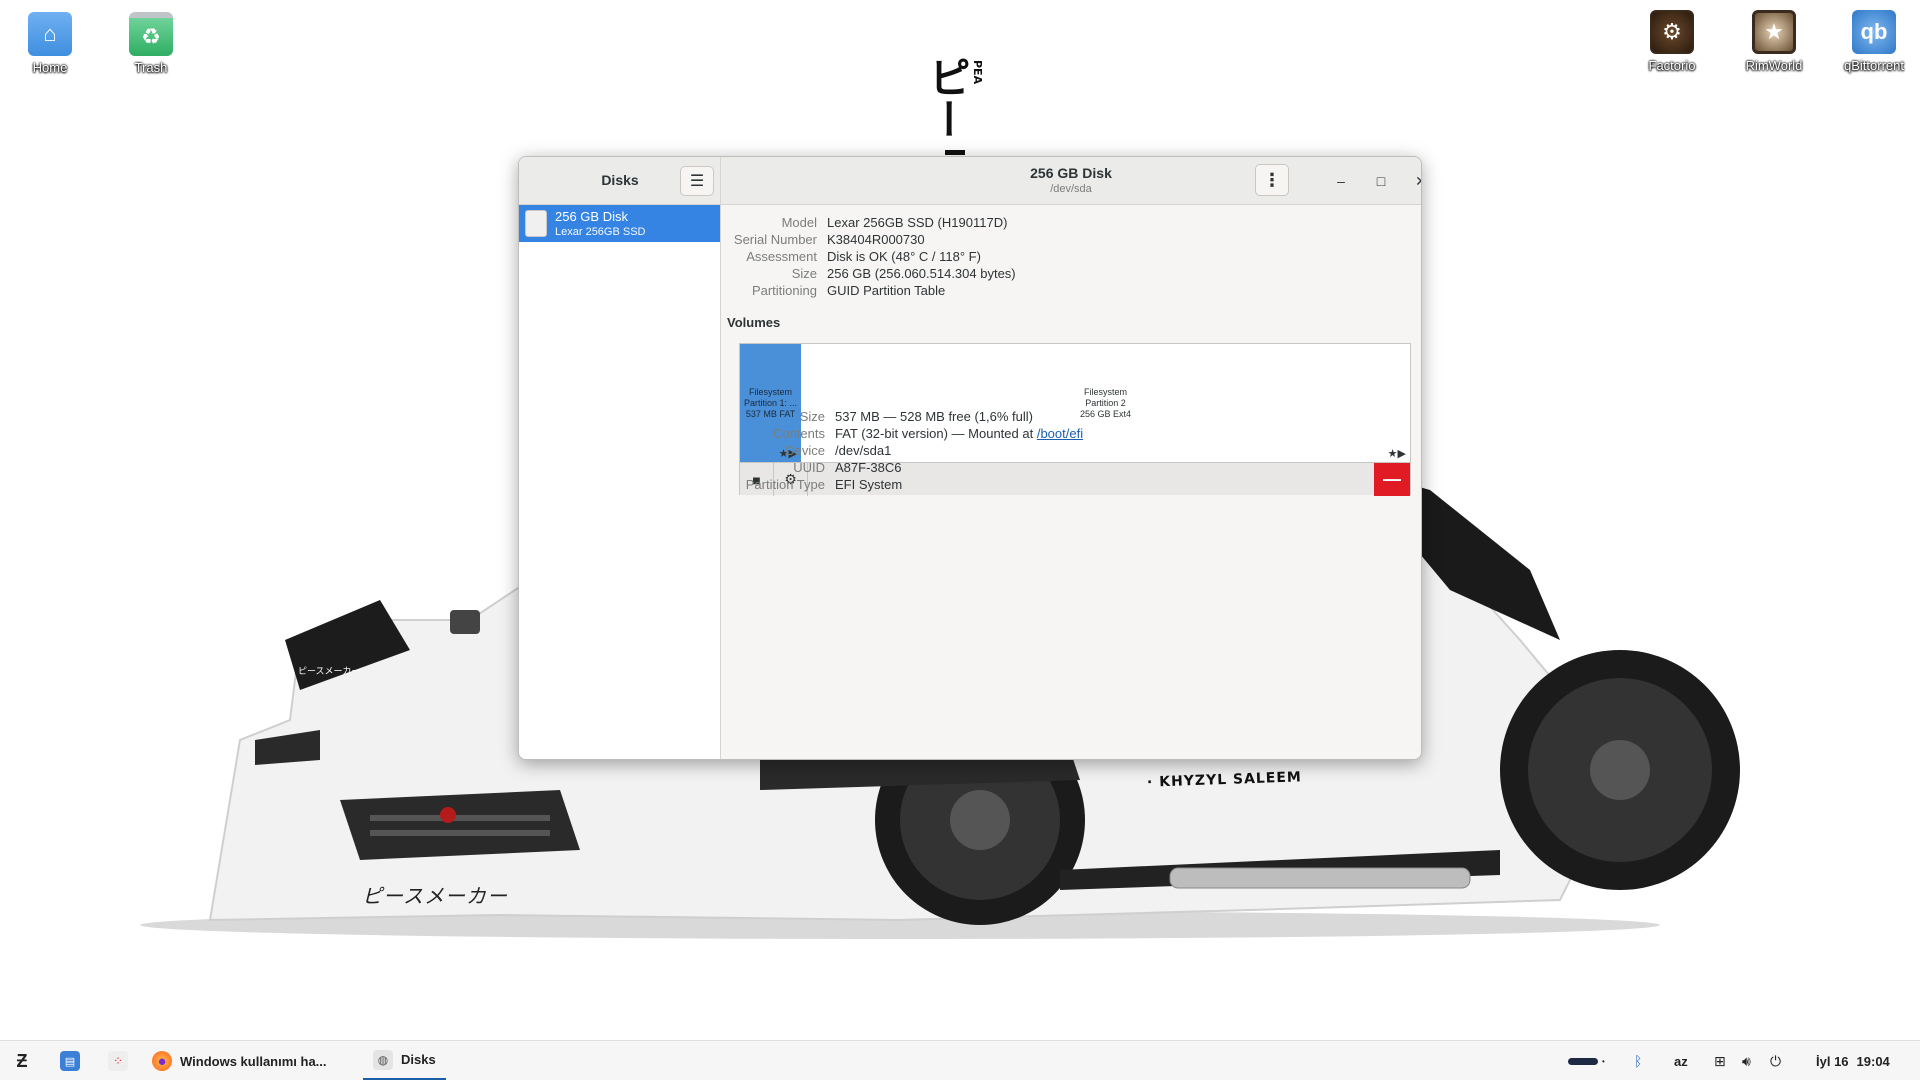  I want to click on minimize-icon: –, so click(1341, 181).